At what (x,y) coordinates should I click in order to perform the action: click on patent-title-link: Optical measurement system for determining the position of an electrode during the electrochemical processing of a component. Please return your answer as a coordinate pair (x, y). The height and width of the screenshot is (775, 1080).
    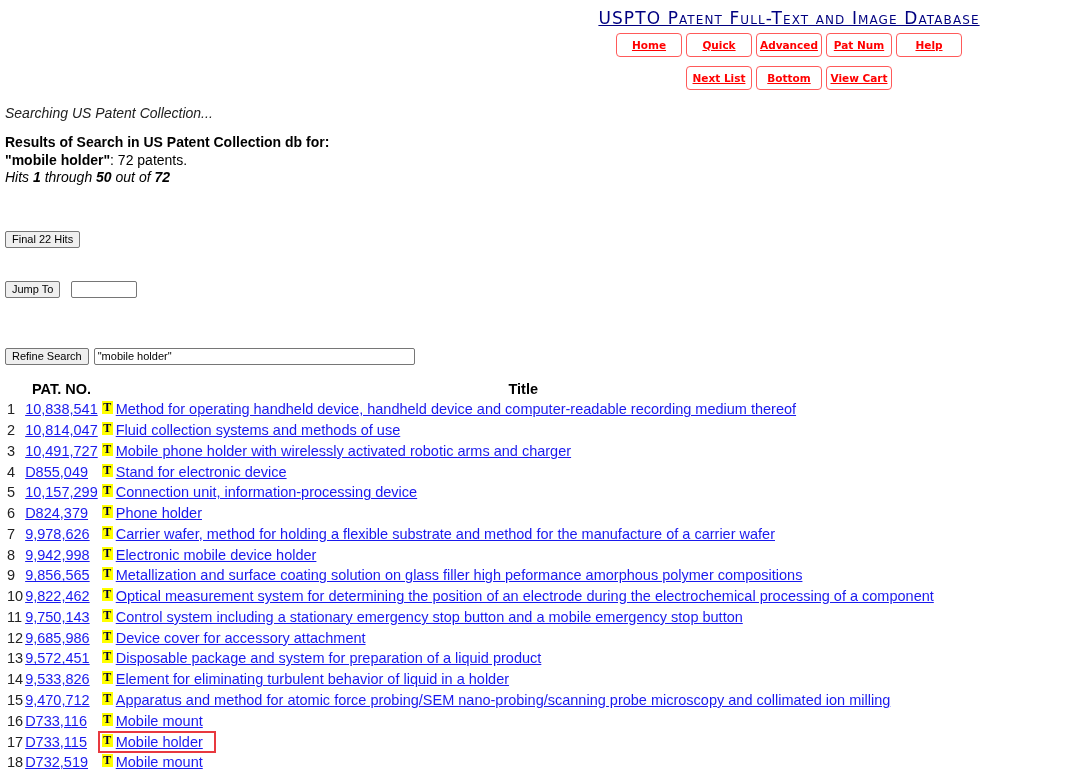
    Looking at the image, I should click on (524, 596).